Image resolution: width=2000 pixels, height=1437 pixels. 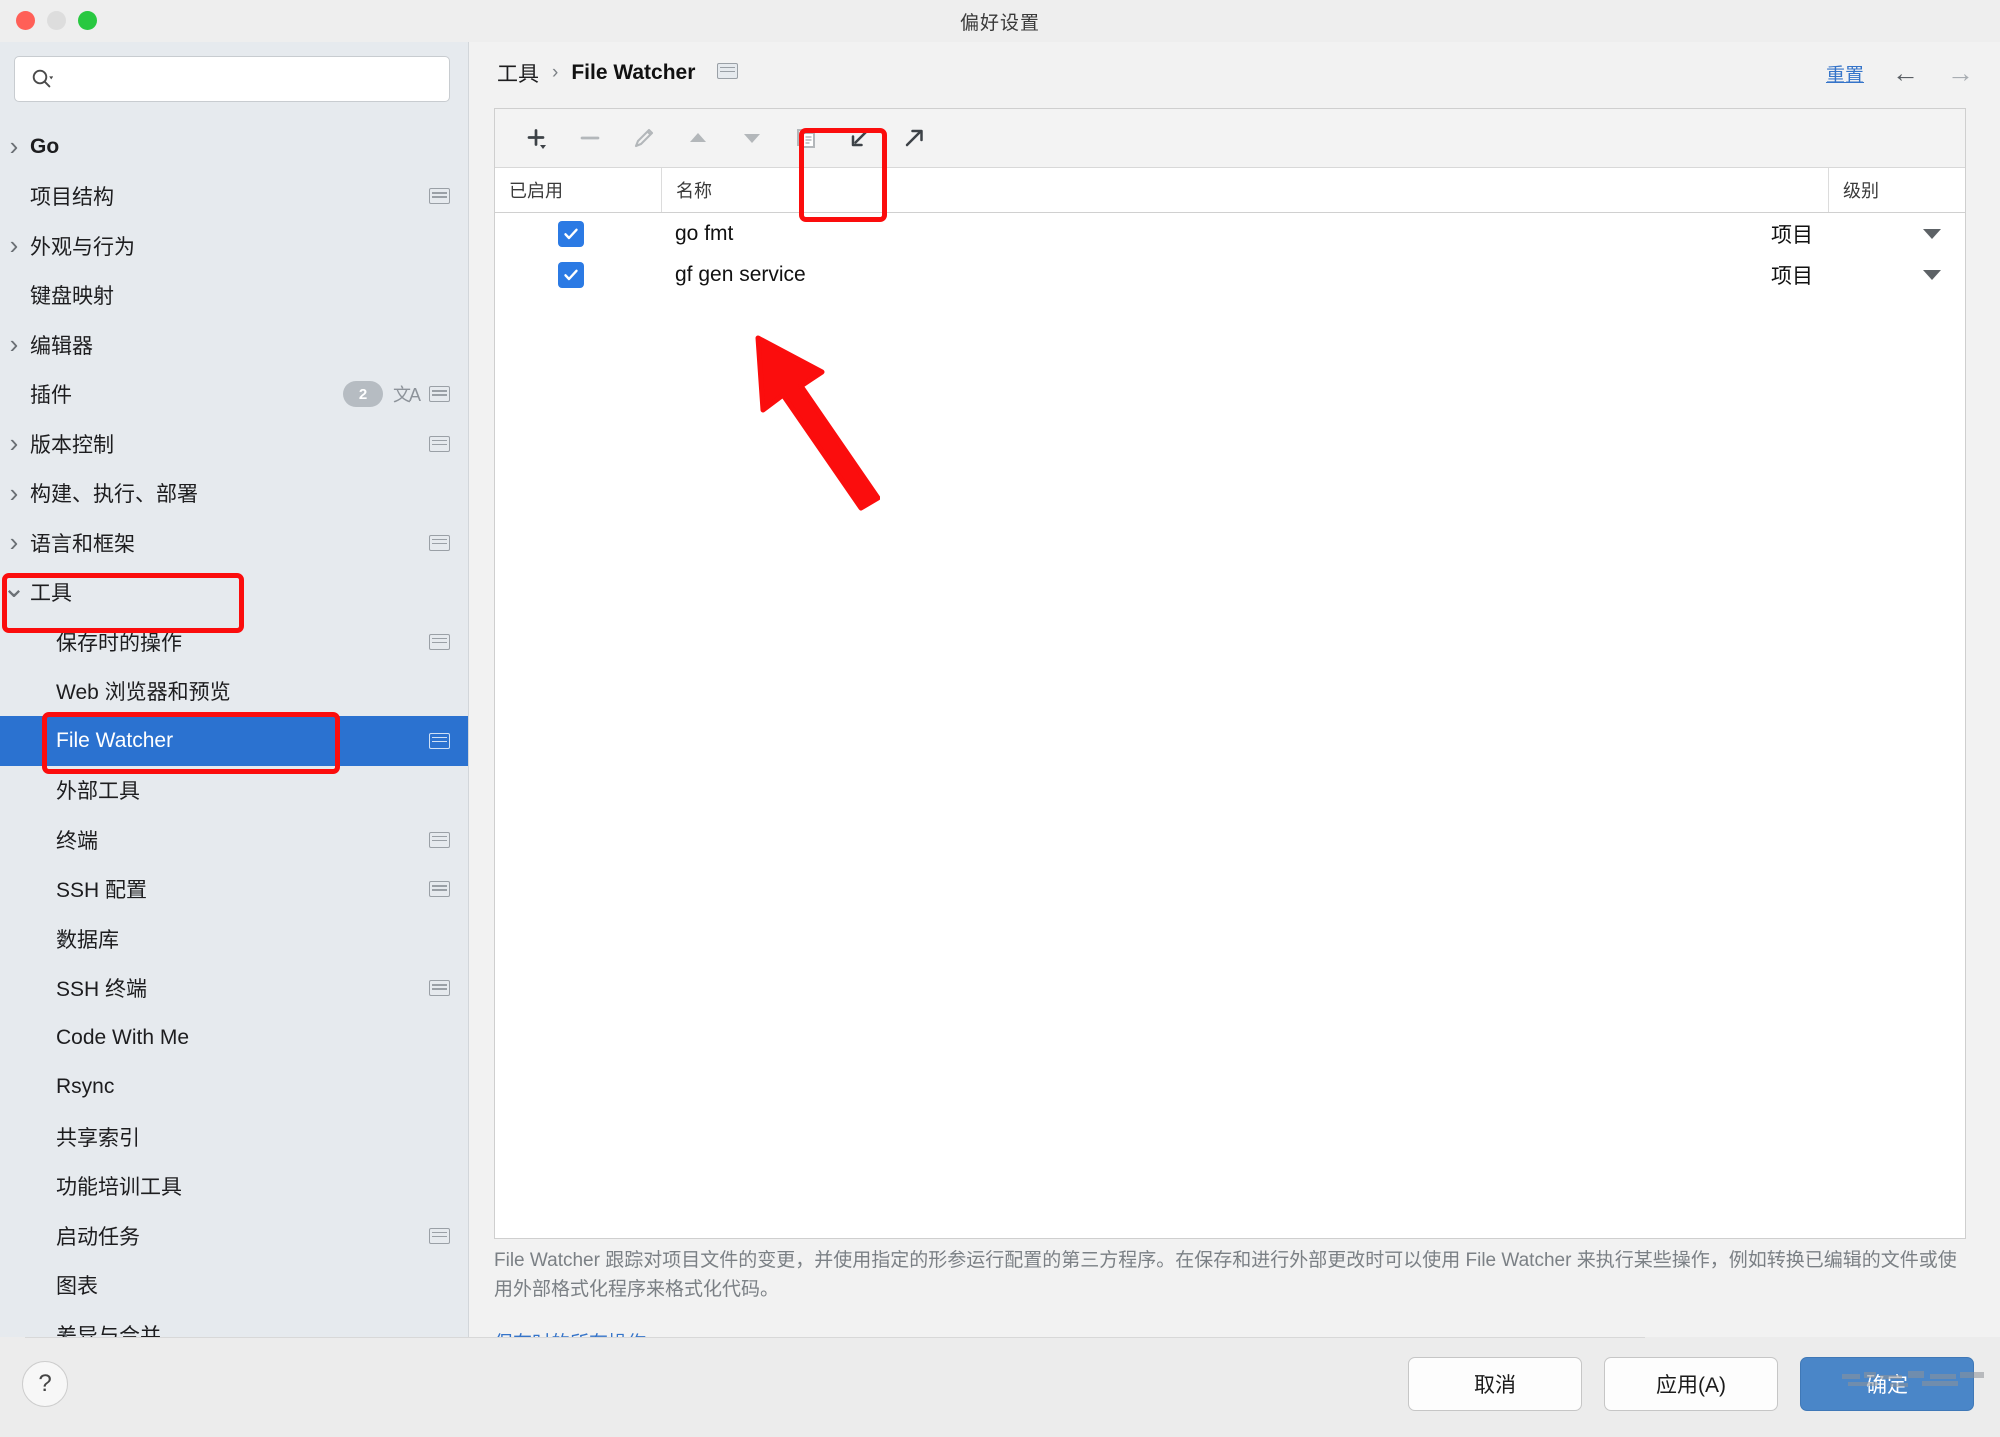 I want to click on sidebar-item-23: 图表, so click(x=234, y=1286).